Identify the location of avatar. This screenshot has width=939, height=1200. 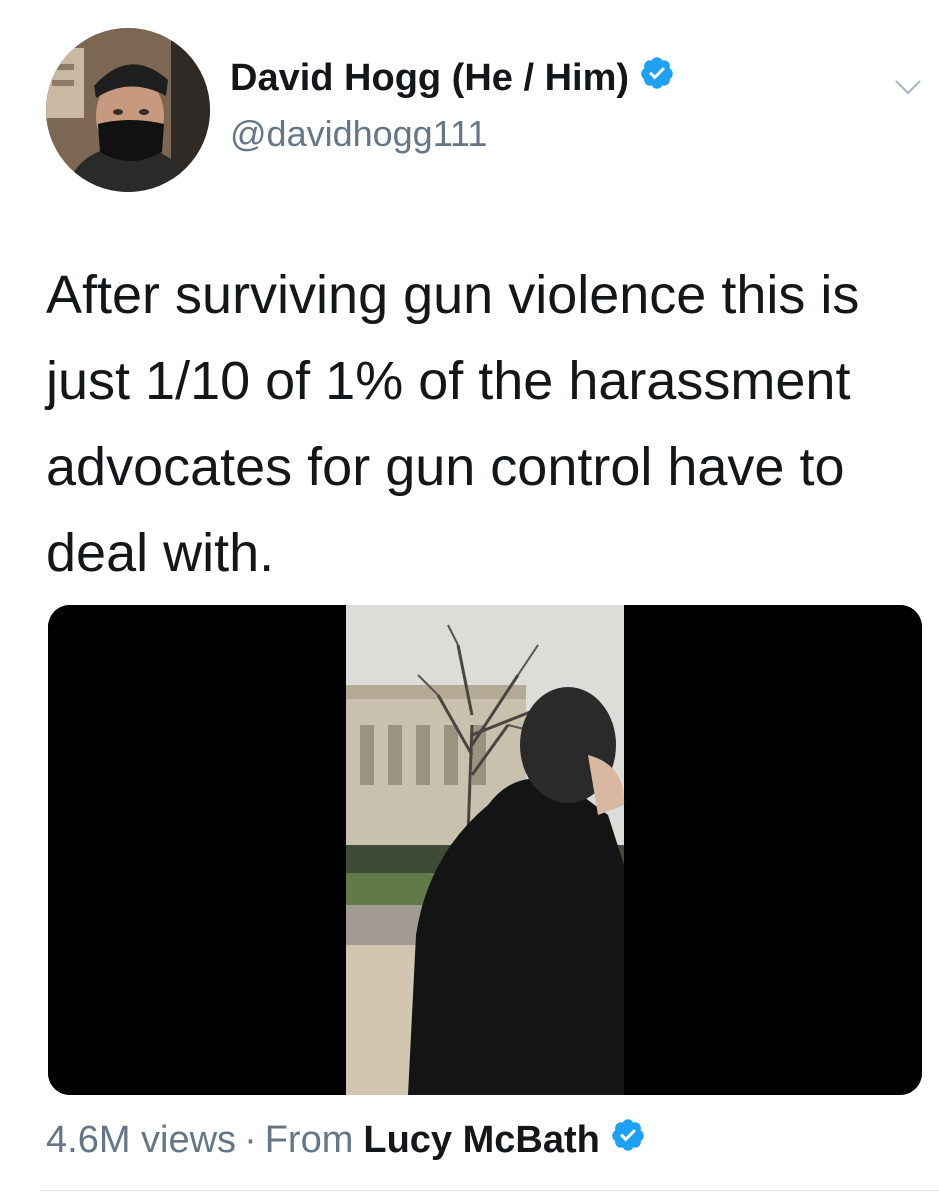
(128, 110).